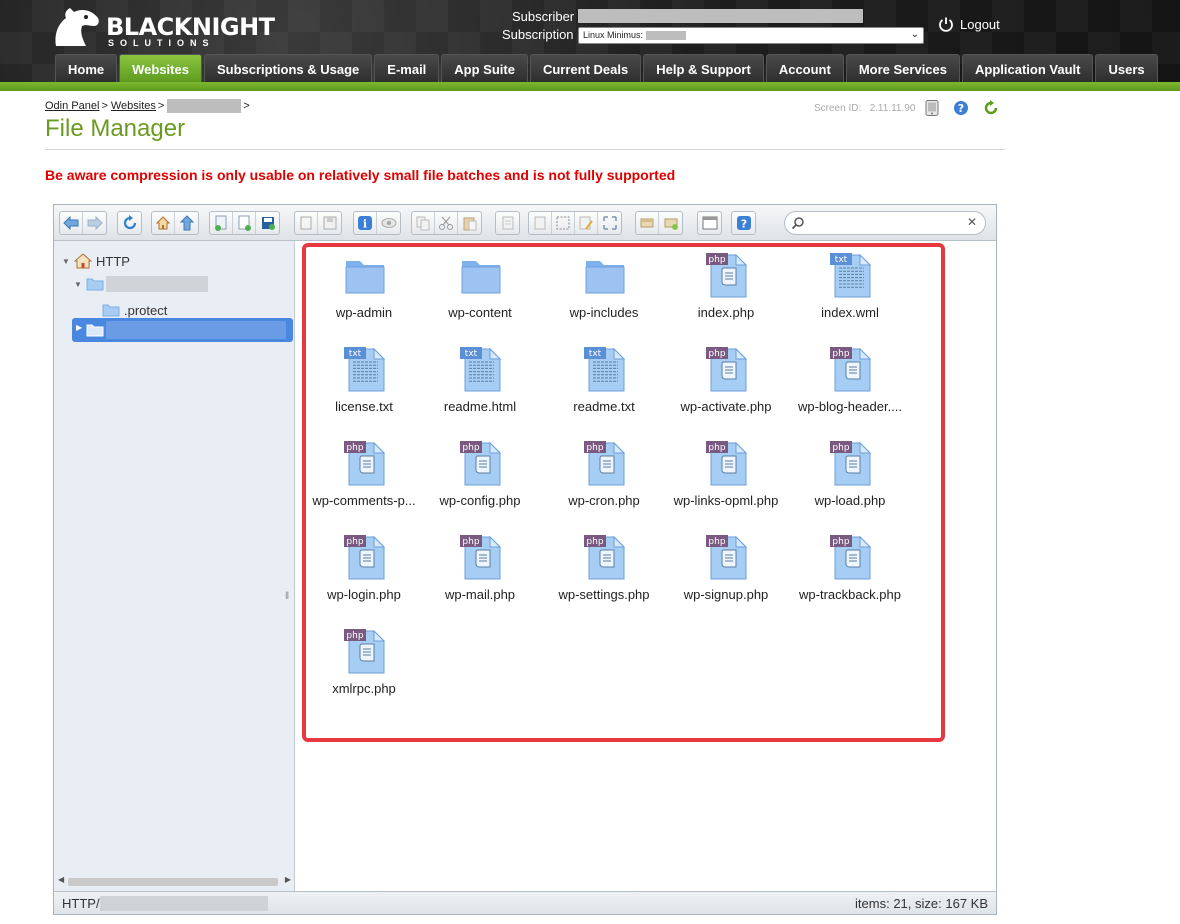  I want to click on file-item: txt readme.html, so click(480, 386).